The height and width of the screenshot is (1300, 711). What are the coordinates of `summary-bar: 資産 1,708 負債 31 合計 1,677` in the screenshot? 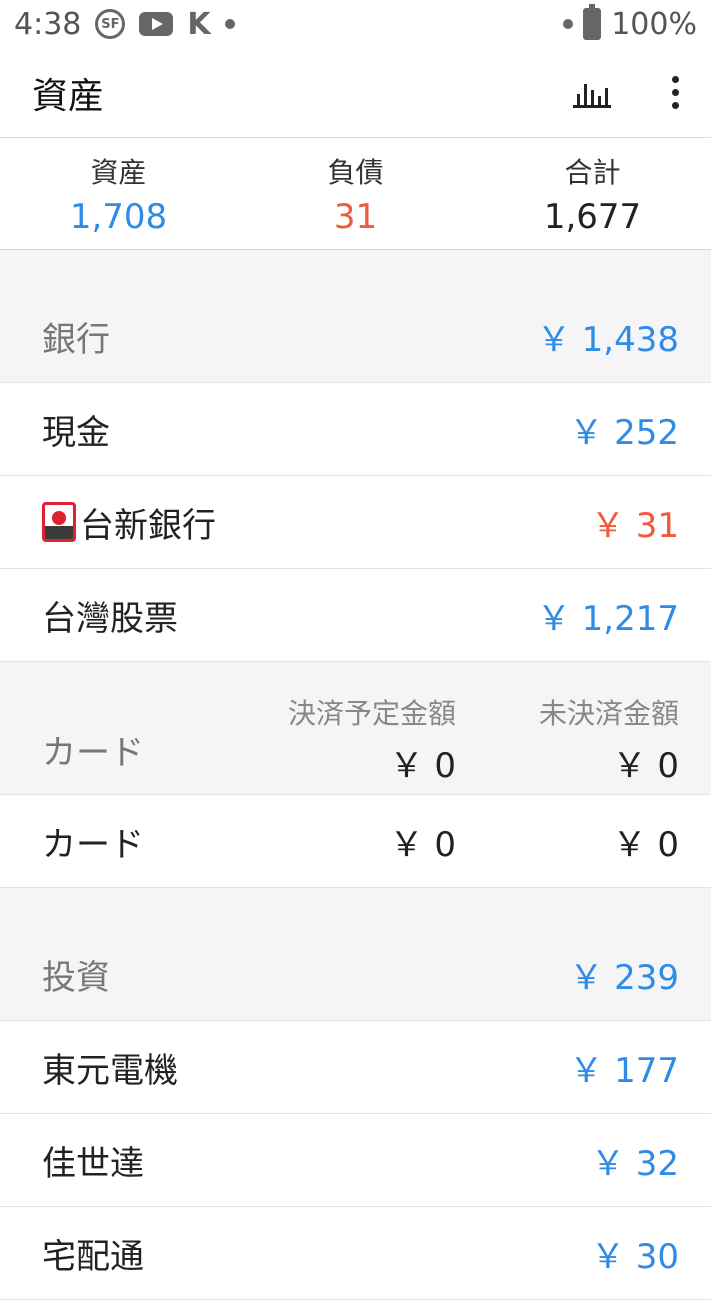 It's located at (355, 194).